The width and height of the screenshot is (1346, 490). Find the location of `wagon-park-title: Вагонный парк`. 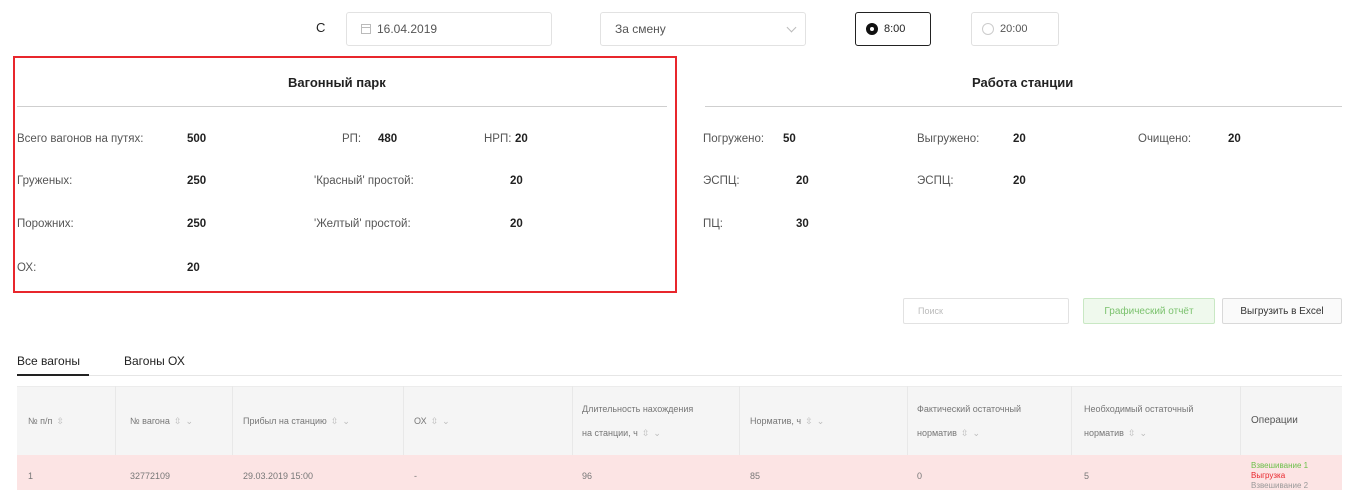

wagon-park-title: Вагонный парк is located at coordinates (337, 82).